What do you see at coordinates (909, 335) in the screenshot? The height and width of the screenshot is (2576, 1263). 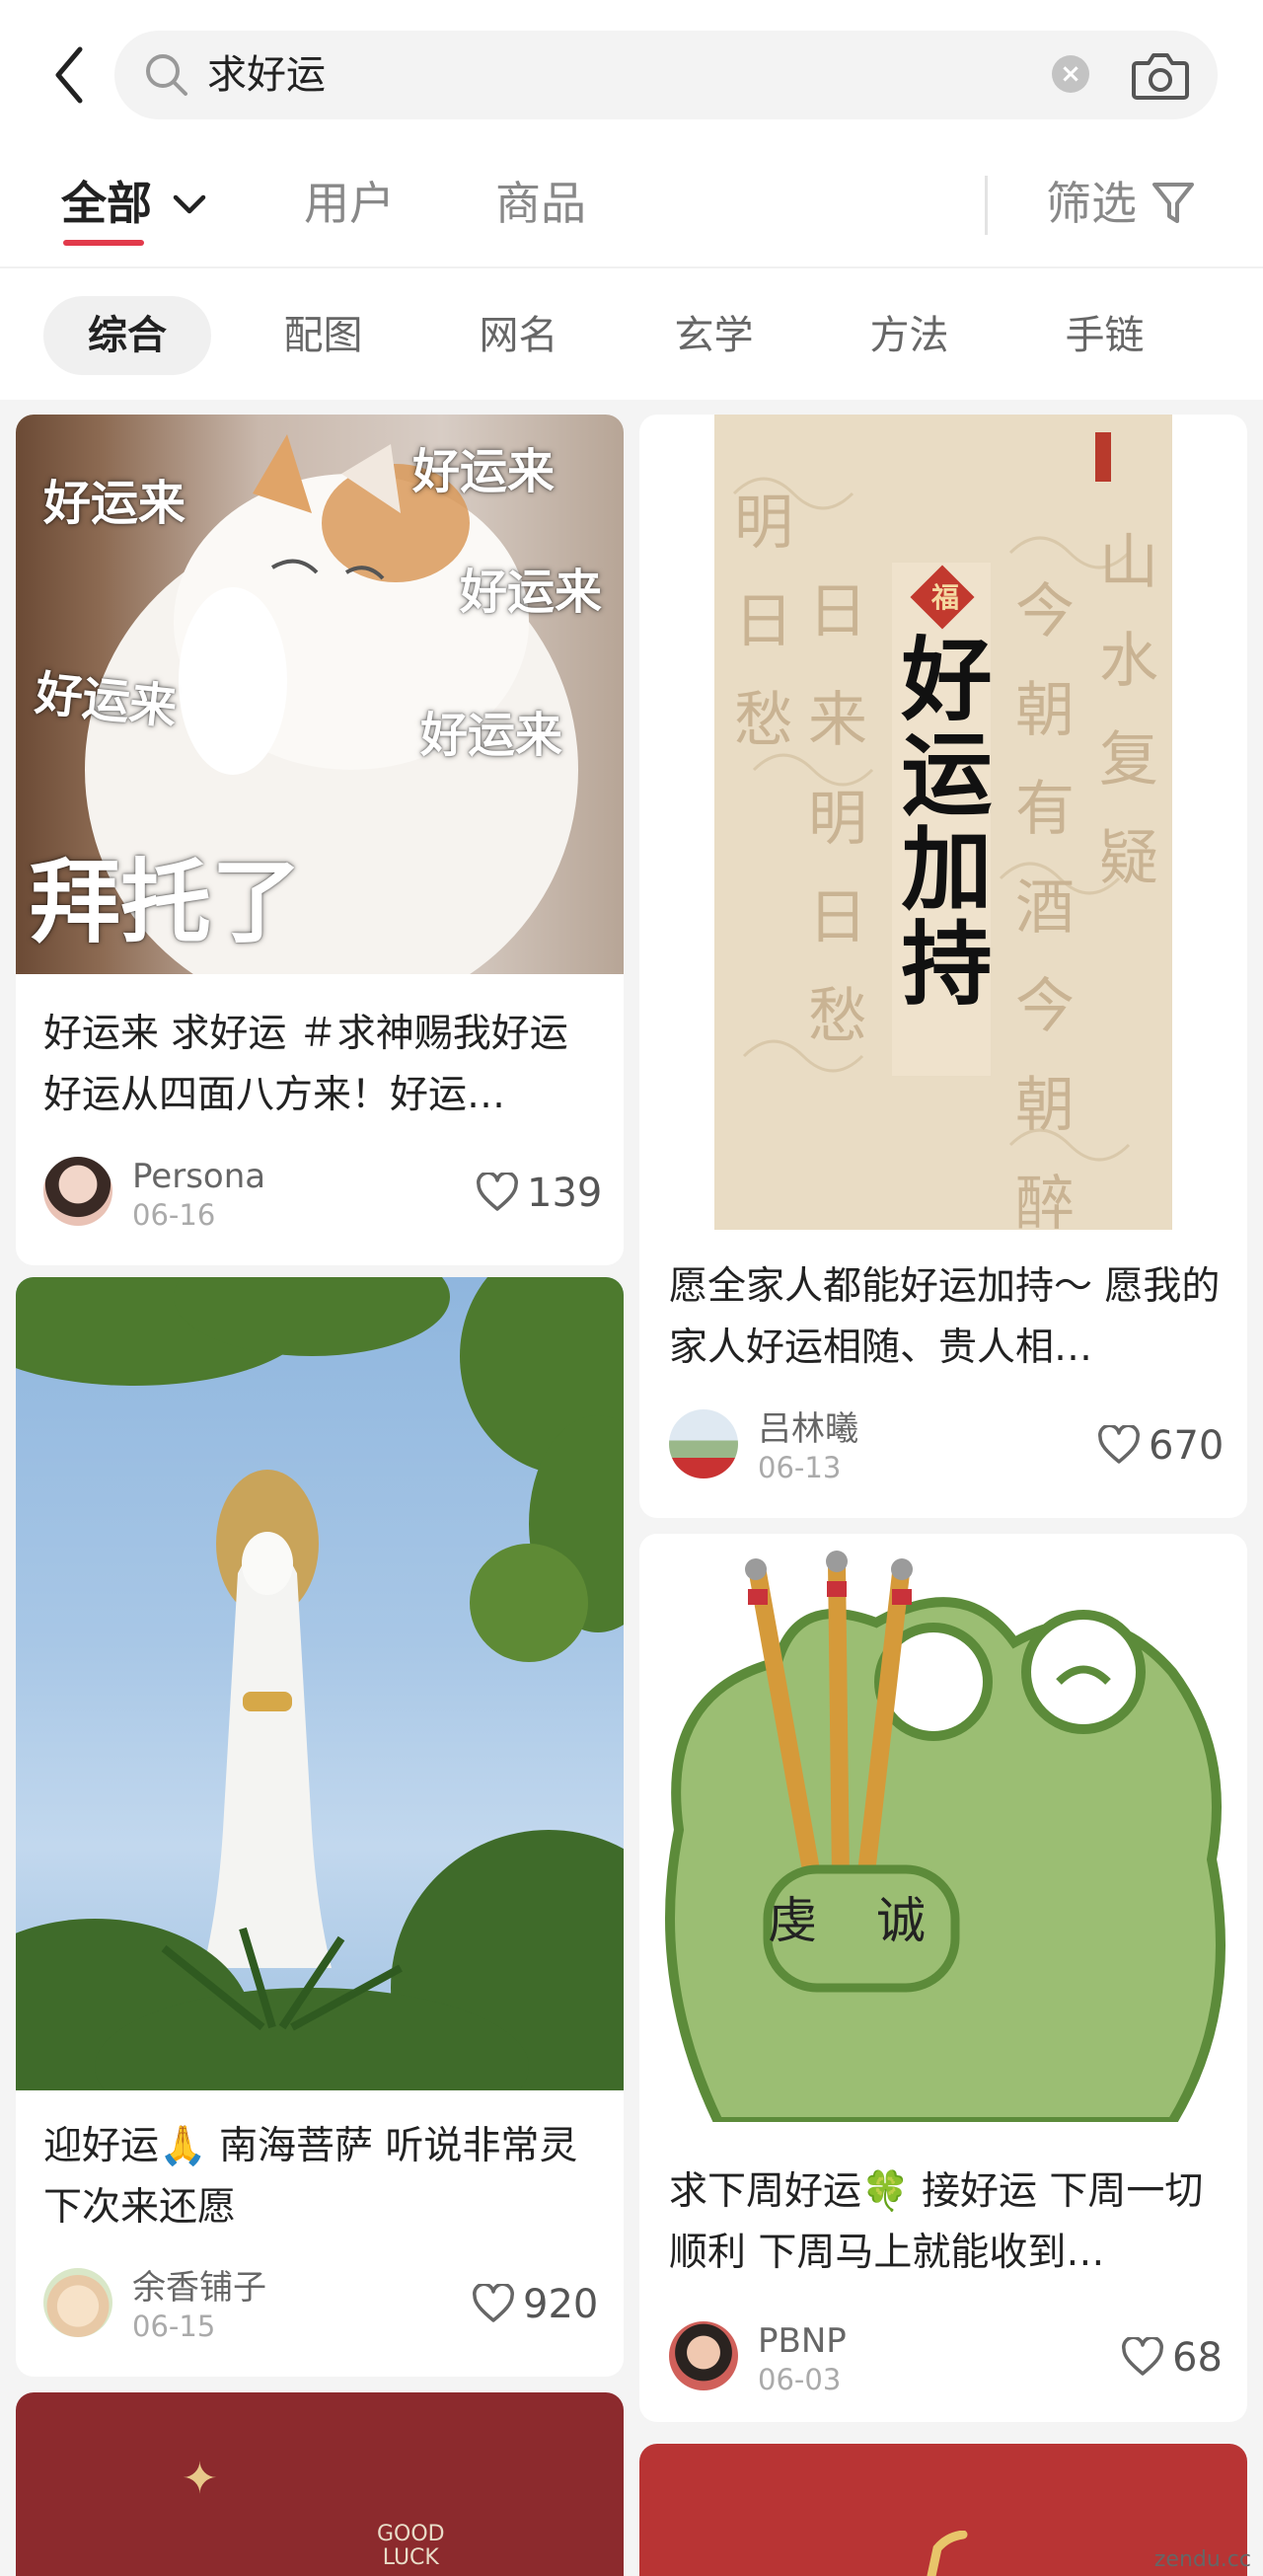 I see `chip-methods: 方法` at bounding box center [909, 335].